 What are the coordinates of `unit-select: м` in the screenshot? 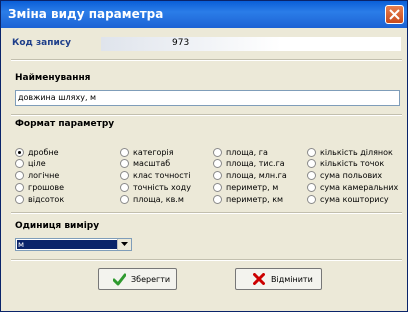 It's located at (73, 244).